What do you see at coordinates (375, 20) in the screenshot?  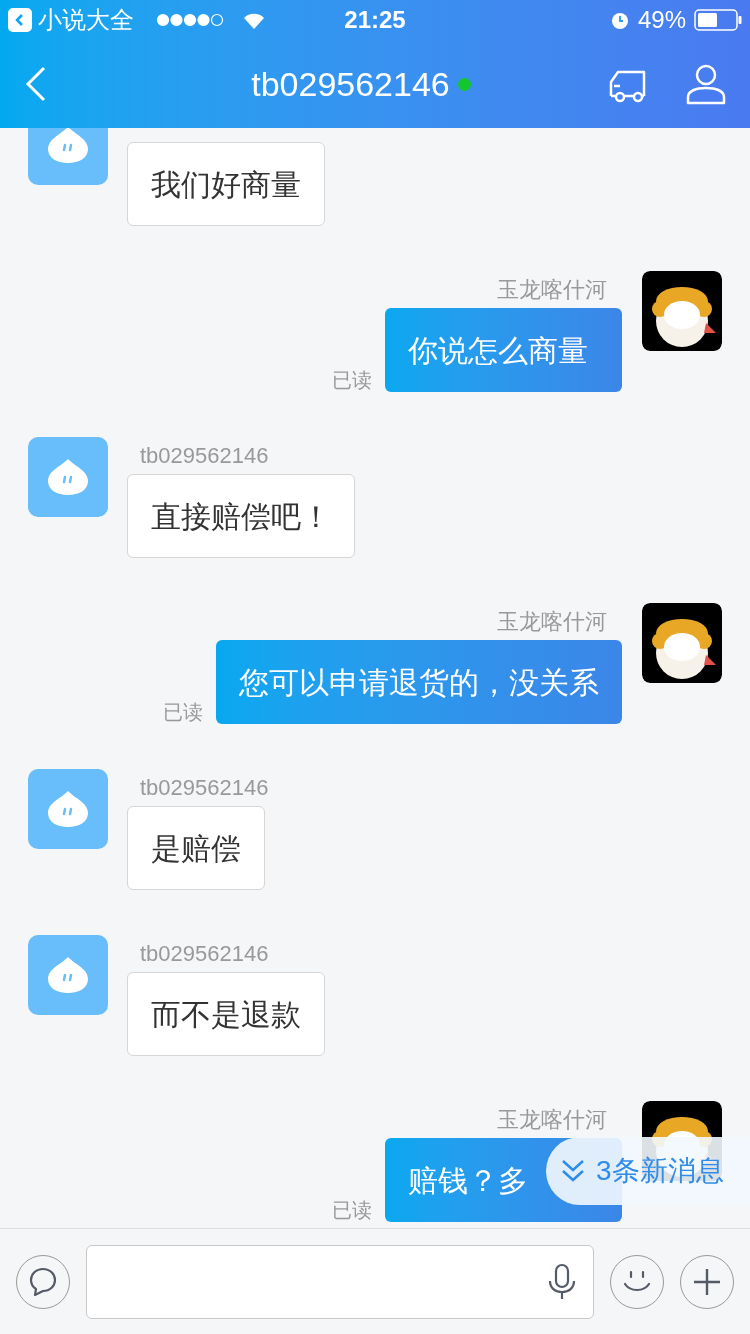 I see `clock: 21:25` at bounding box center [375, 20].